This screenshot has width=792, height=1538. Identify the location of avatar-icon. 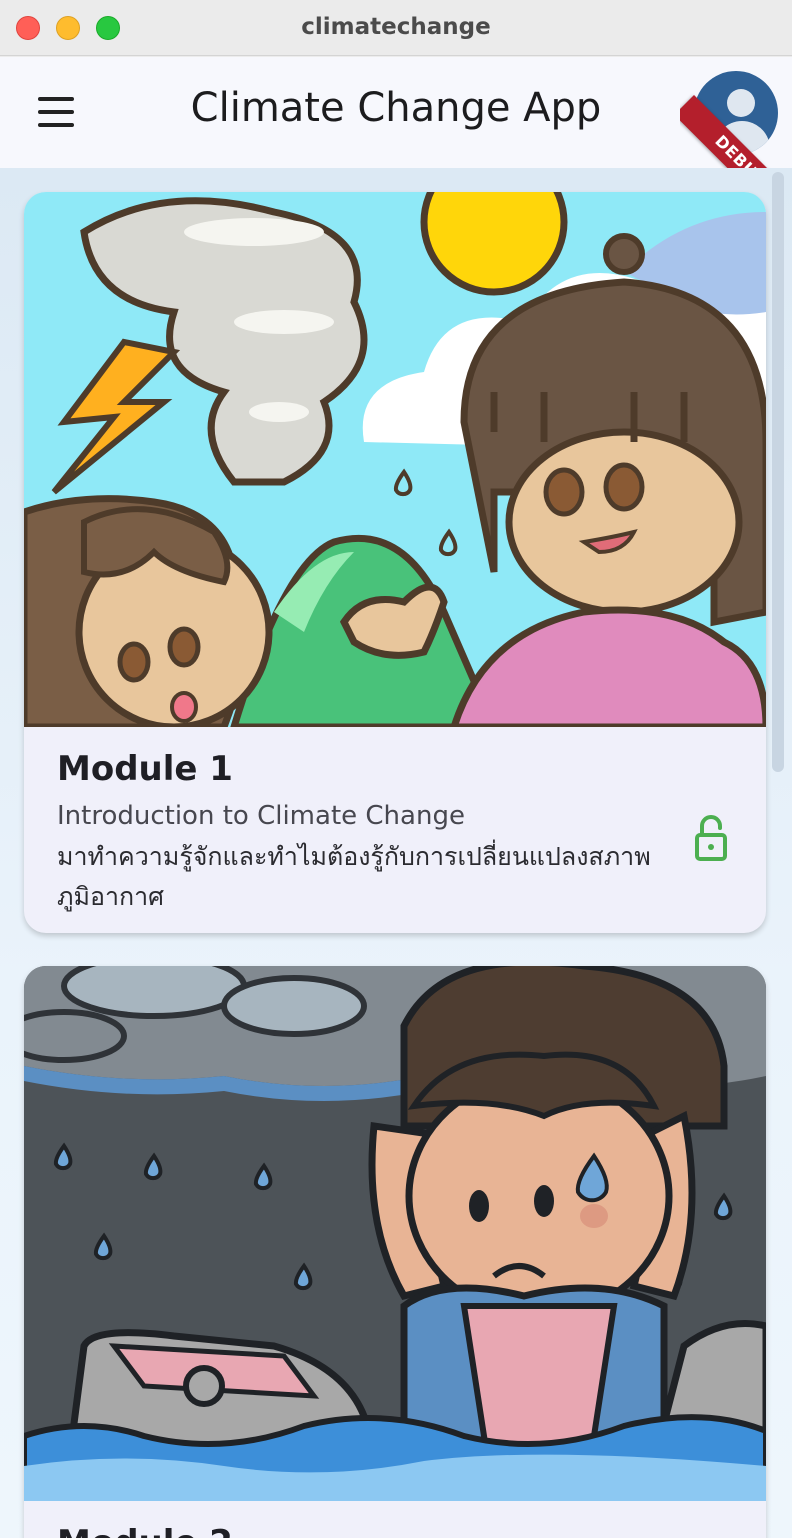
(741, 103).